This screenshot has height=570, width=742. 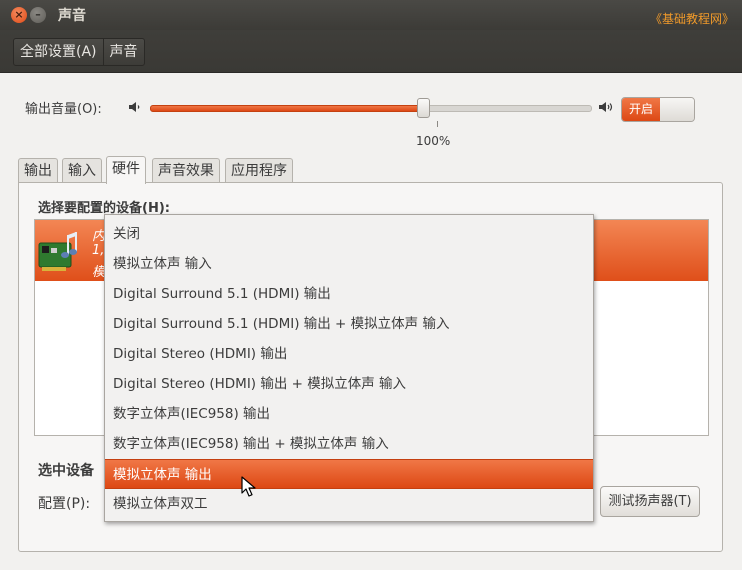 I want to click on tab-sound-effects: 声音效果, so click(x=186, y=170).